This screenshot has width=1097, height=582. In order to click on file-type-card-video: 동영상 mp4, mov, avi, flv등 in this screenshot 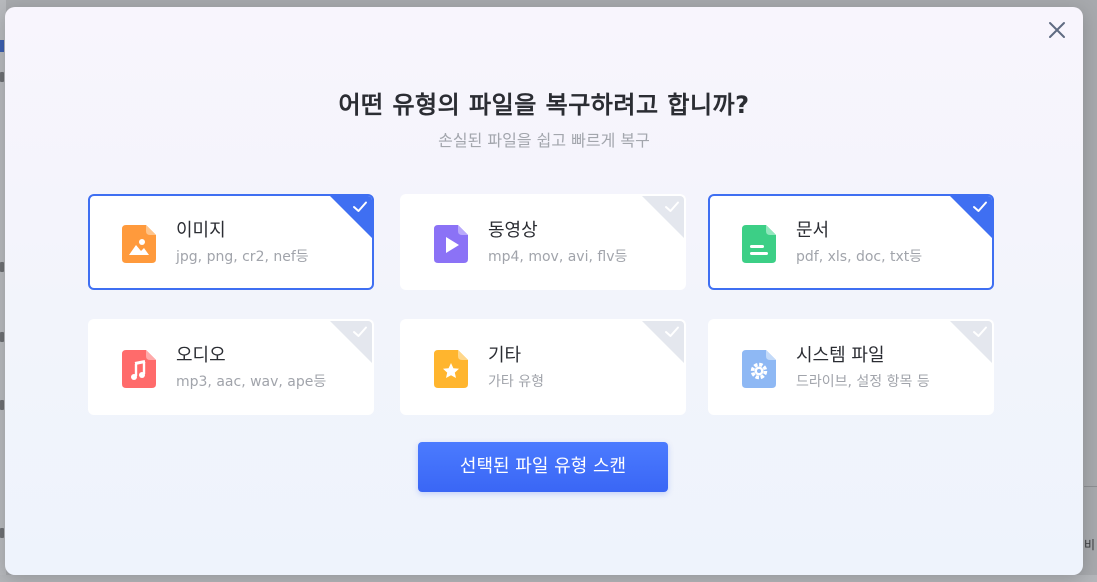, I will do `click(543, 242)`.